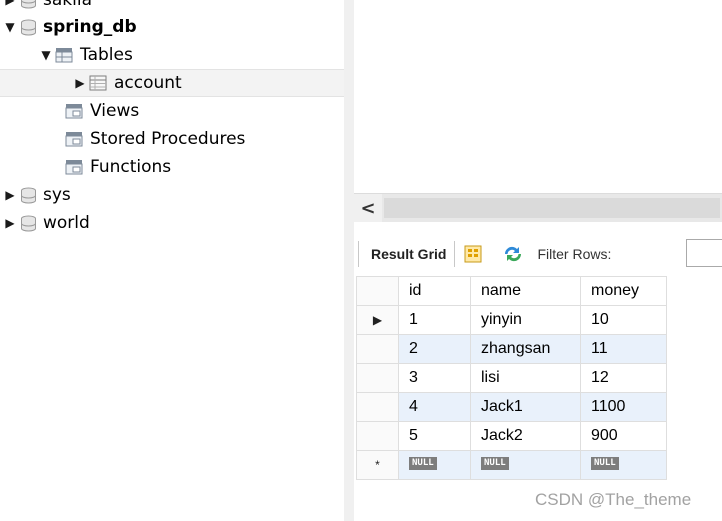 The image size is (722, 521). What do you see at coordinates (349, 260) in the screenshot?
I see `panel-splitter` at bounding box center [349, 260].